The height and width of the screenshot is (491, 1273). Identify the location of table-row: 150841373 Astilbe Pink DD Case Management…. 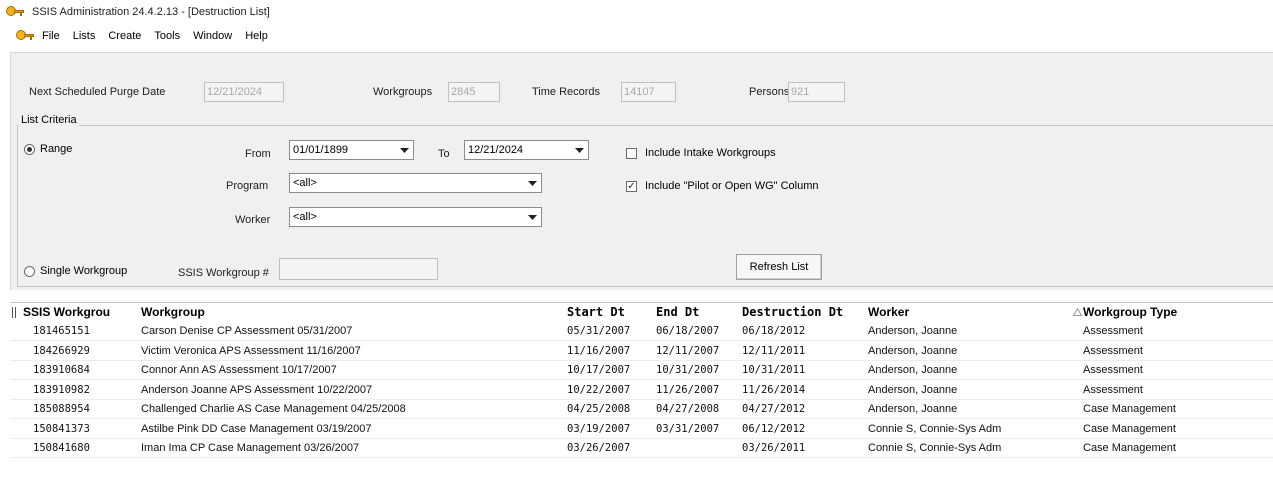
(641, 429).